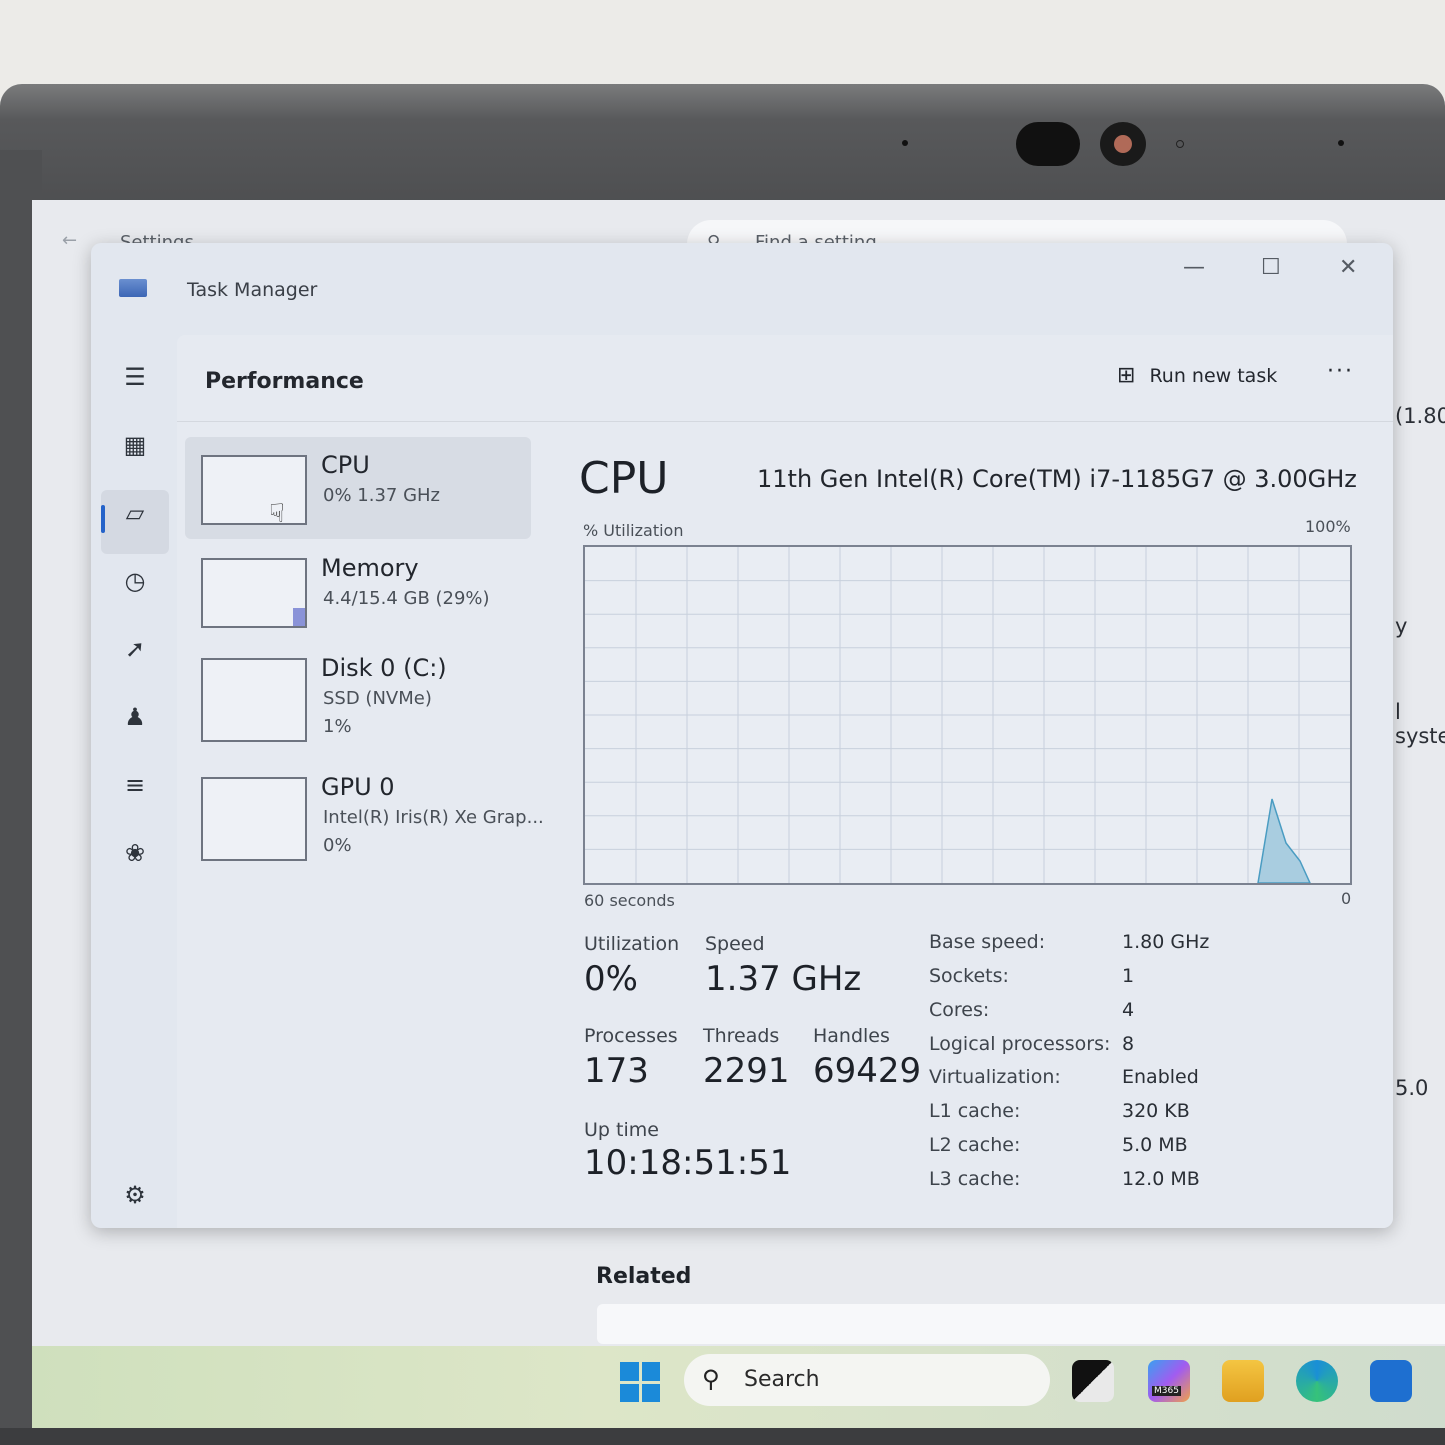 Image resolution: width=1445 pixels, height=1445 pixels. Describe the element at coordinates (337, 726) in the screenshot. I see `resource-sub2: 1%` at that location.